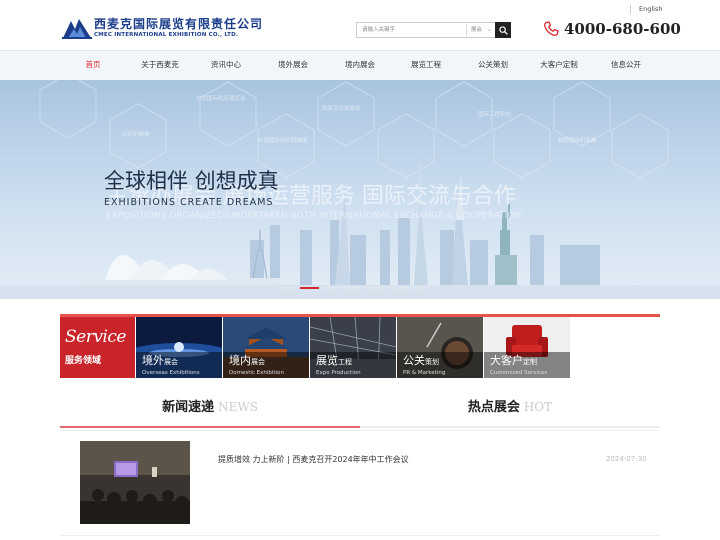 This screenshot has width=720, height=540. What do you see at coordinates (341, 108) in the screenshot?
I see `hero-hex-label: 西麦克出展服务` at bounding box center [341, 108].